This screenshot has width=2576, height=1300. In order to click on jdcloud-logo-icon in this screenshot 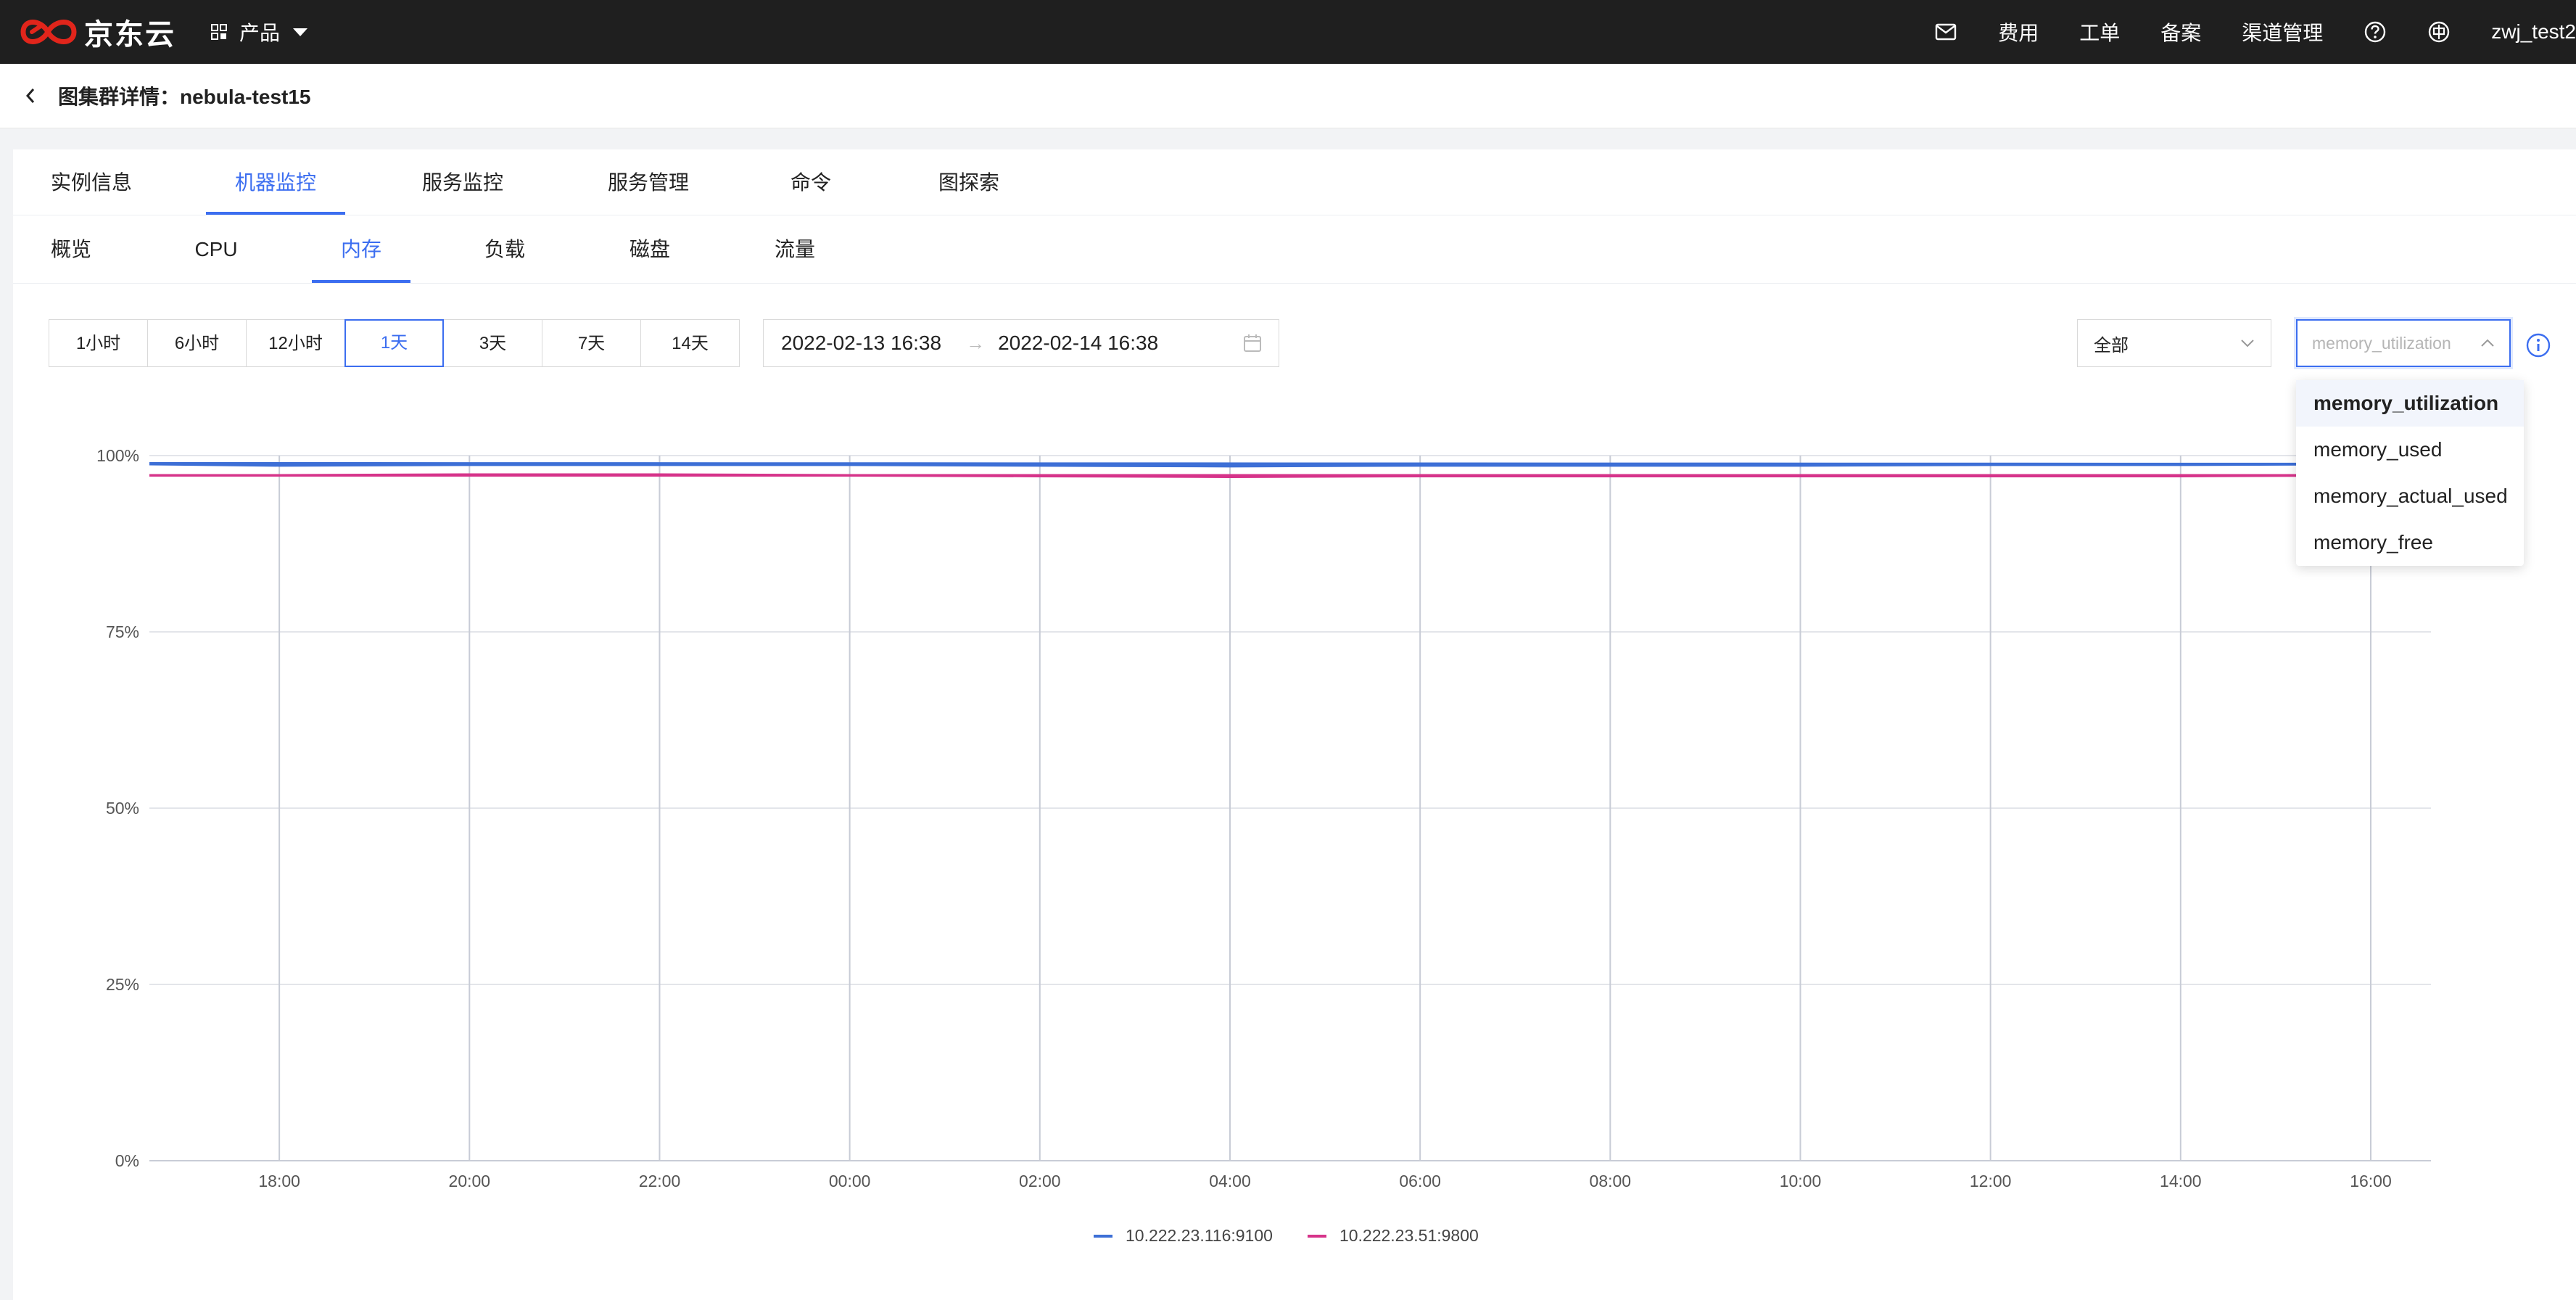, I will do `click(48, 32)`.